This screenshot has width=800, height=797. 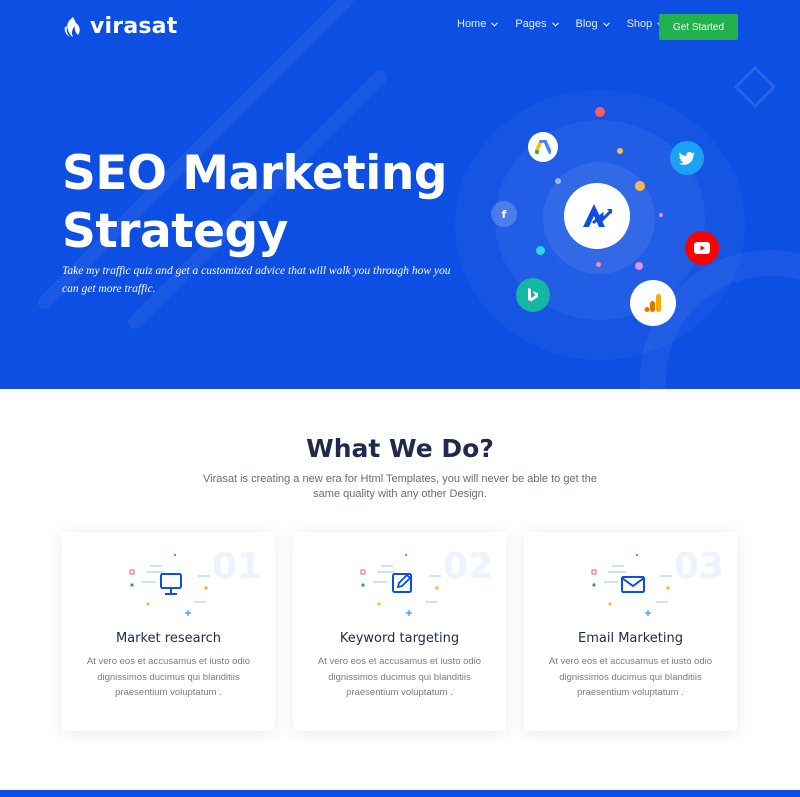 I want to click on card-title: Email Marketing, so click(x=630, y=638).